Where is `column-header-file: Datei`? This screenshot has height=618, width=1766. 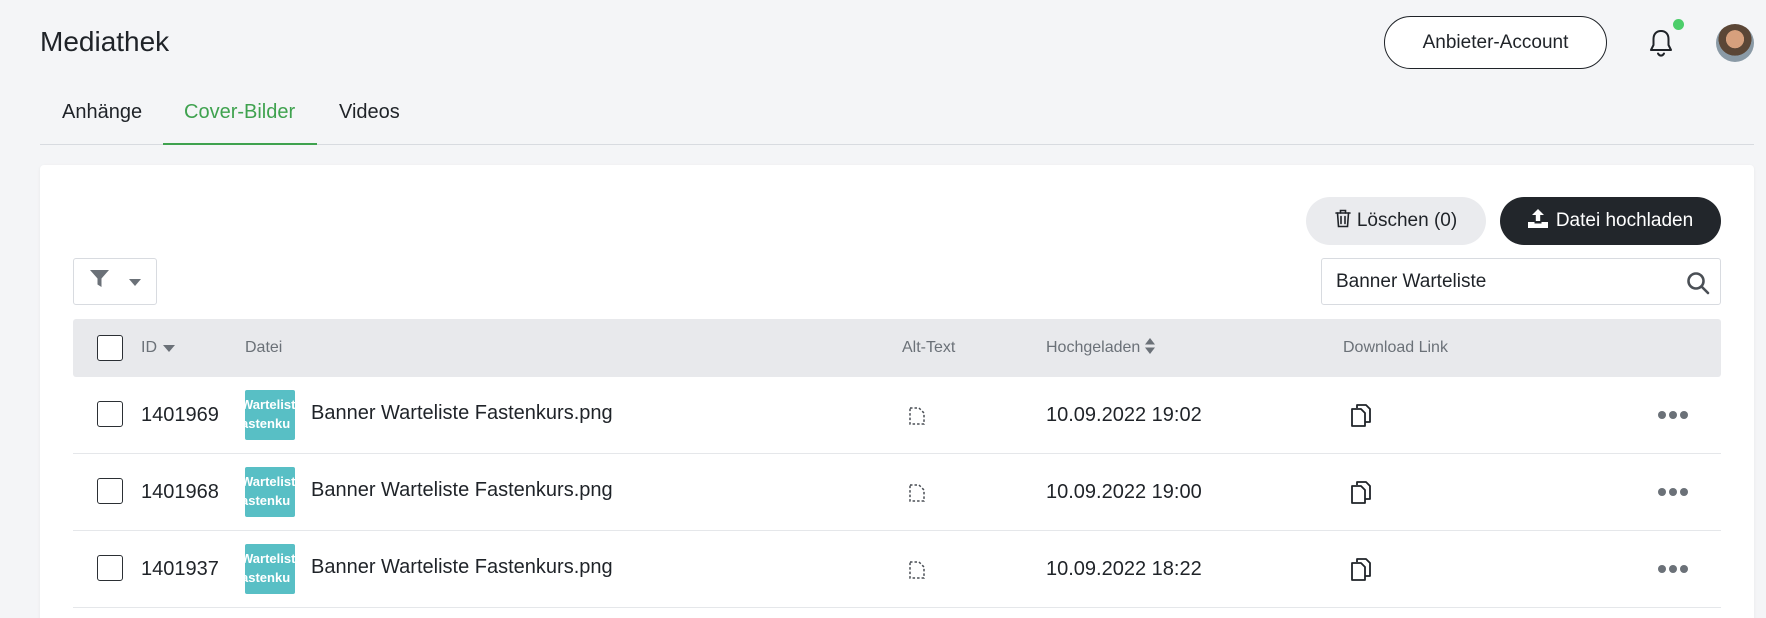 column-header-file: Datei is located at coordinates (264, 347).